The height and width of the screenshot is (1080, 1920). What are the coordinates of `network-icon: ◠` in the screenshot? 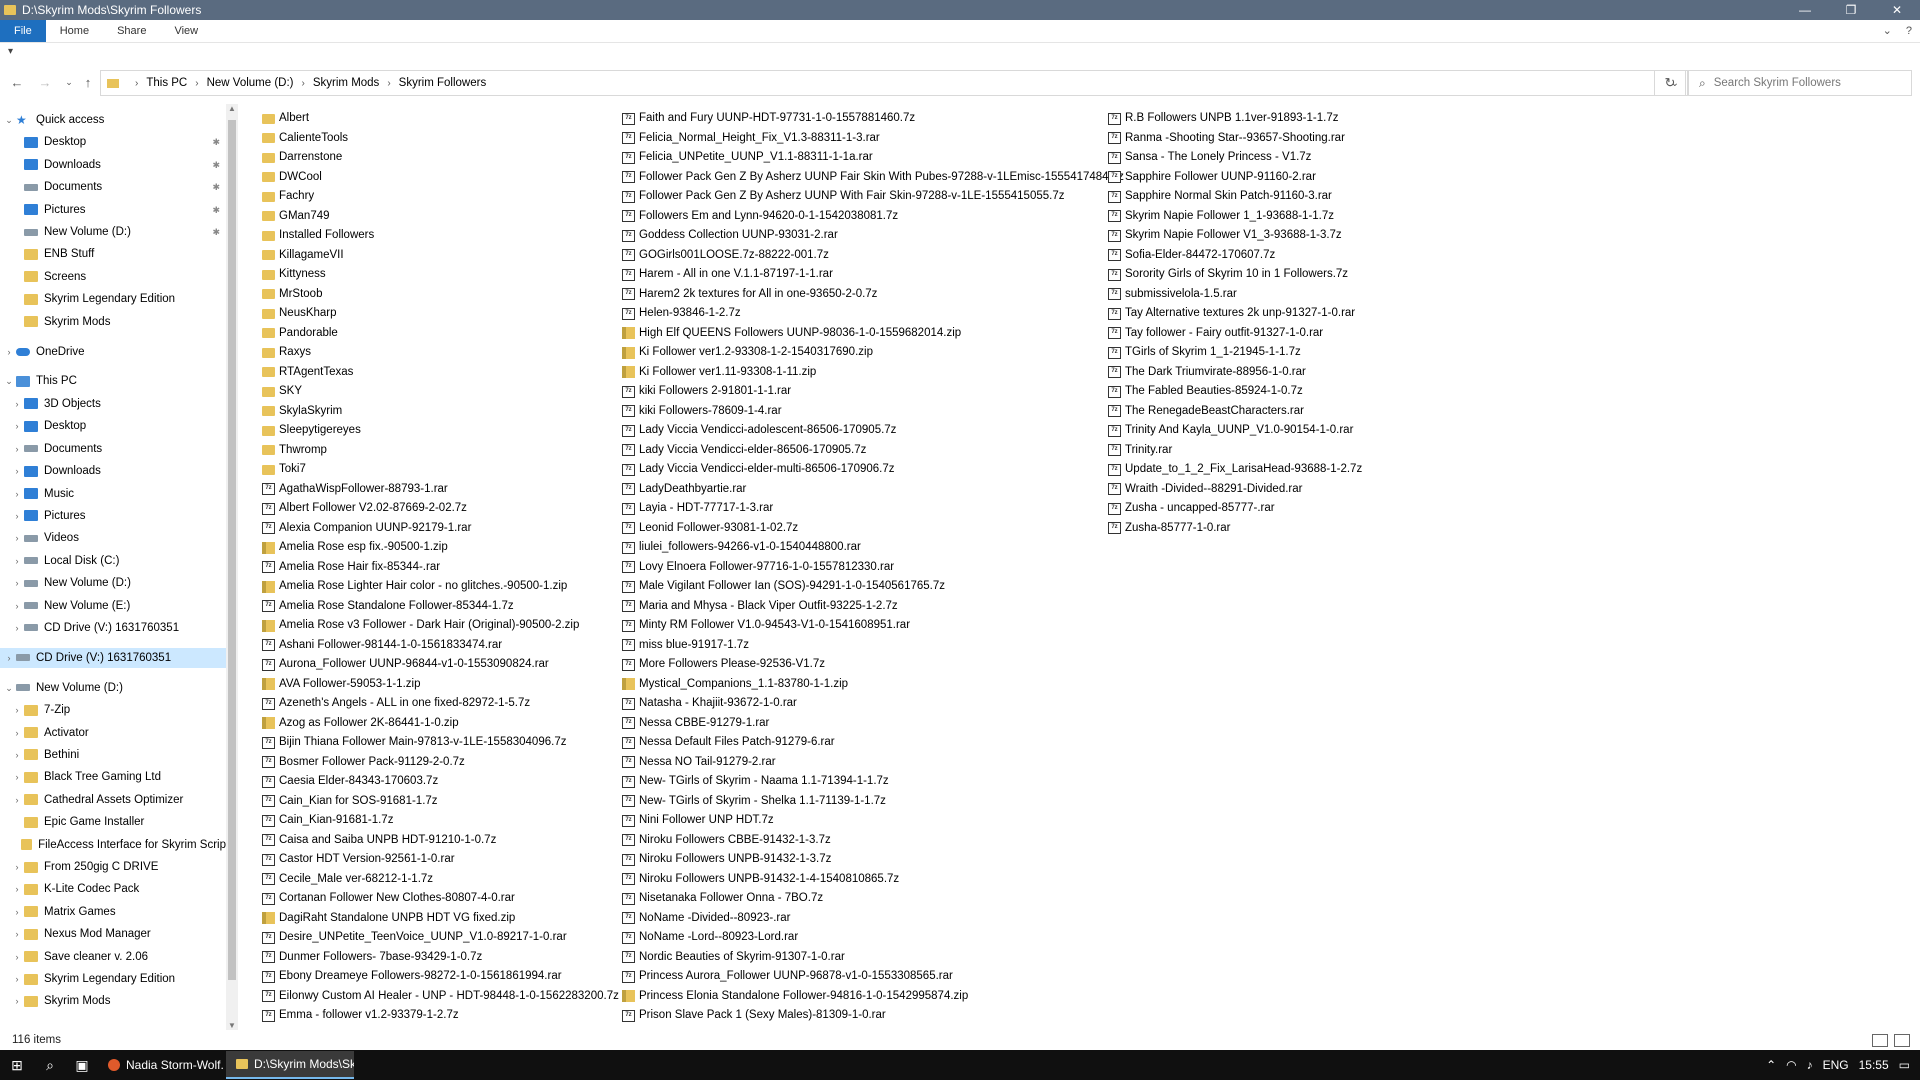 It's located at (1791, 1065).